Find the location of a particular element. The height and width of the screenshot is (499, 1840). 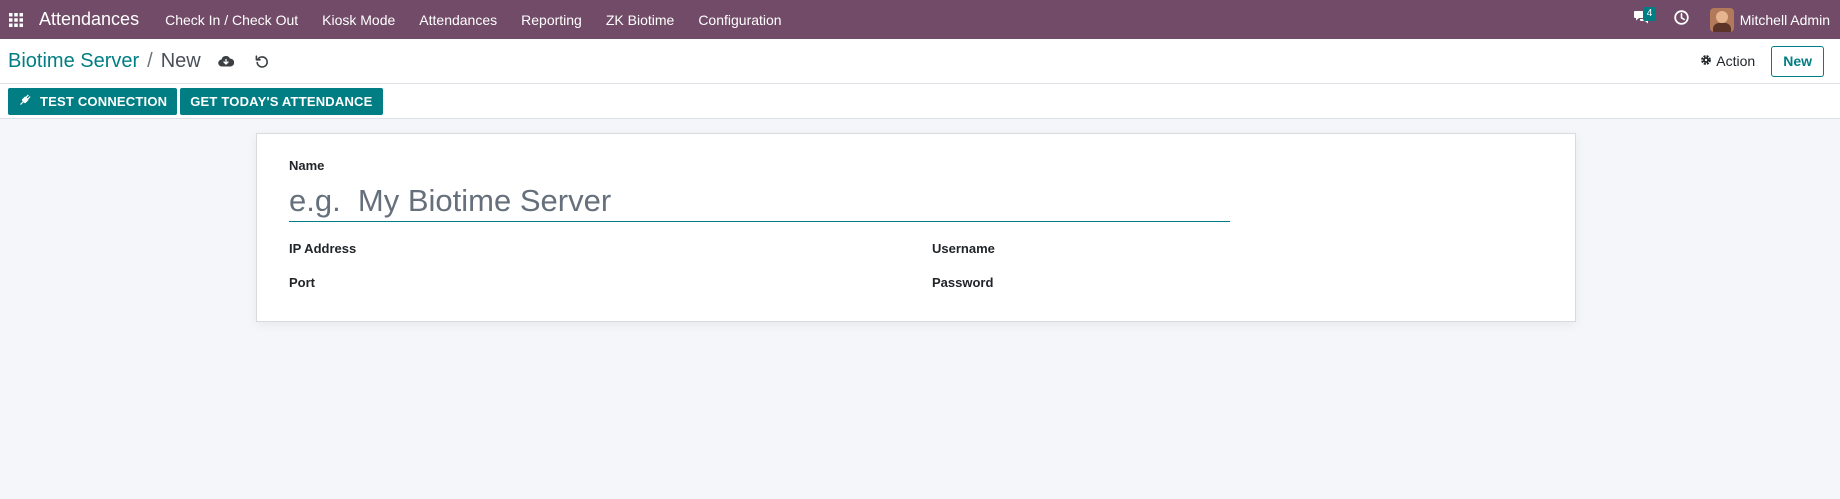

menu-kiosk-mode: Kiosk Mode is located at coordinates (358, 19).